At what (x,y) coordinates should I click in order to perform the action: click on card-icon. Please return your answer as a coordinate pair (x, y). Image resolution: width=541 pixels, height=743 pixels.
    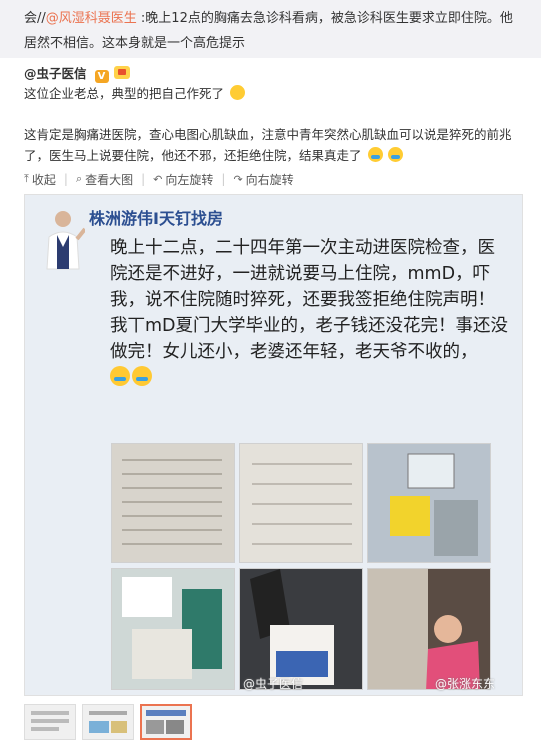
    Looking at the image, I should click on (292, 627).